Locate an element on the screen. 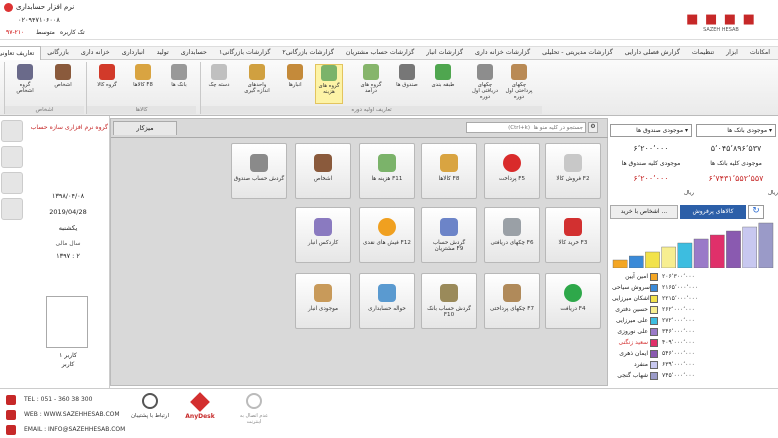 The image size is (778, 438). footer-web: WEB : WWW.SAZEHHESAB.COM is located at coordinates (72, 414).